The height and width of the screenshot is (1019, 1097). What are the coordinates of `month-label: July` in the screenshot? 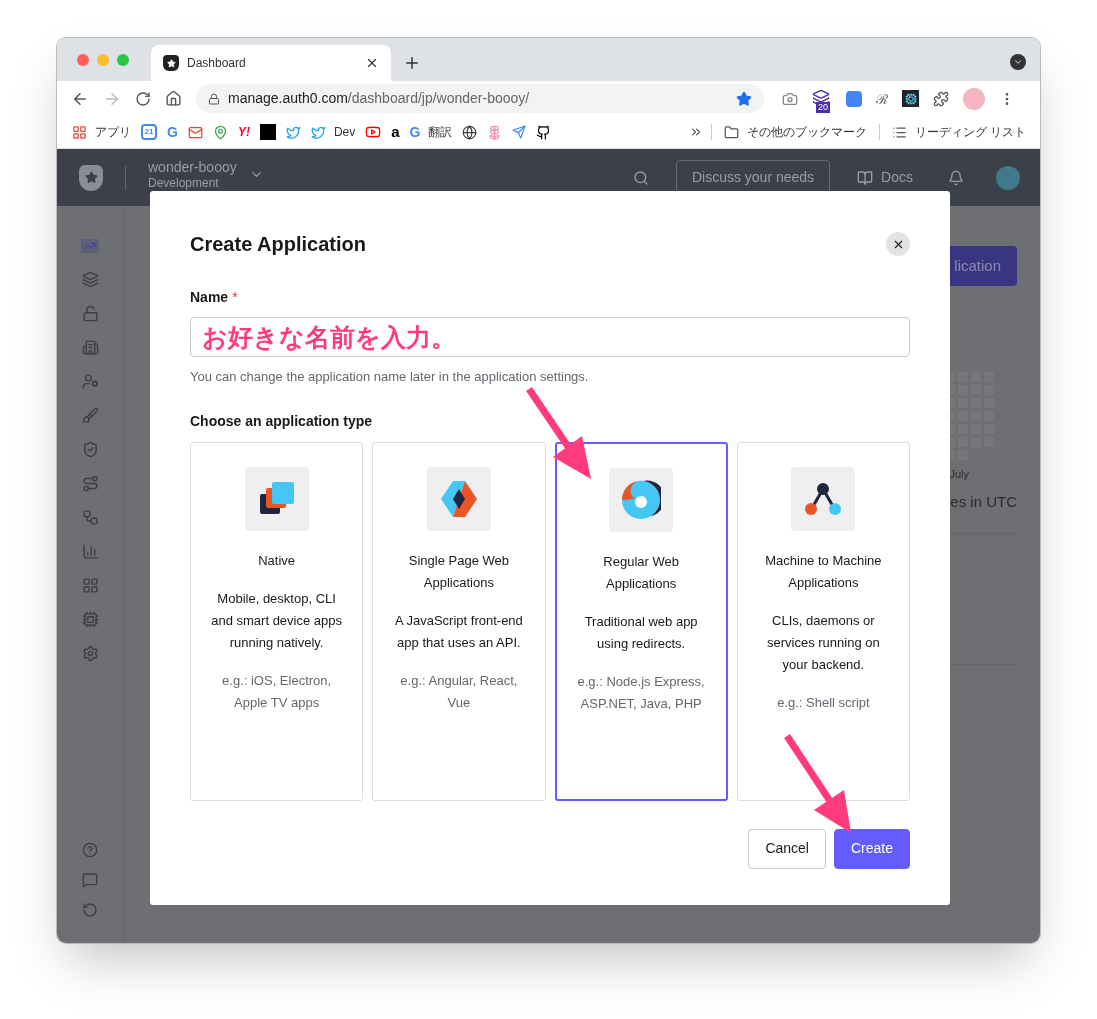 It's located at (959, 474).